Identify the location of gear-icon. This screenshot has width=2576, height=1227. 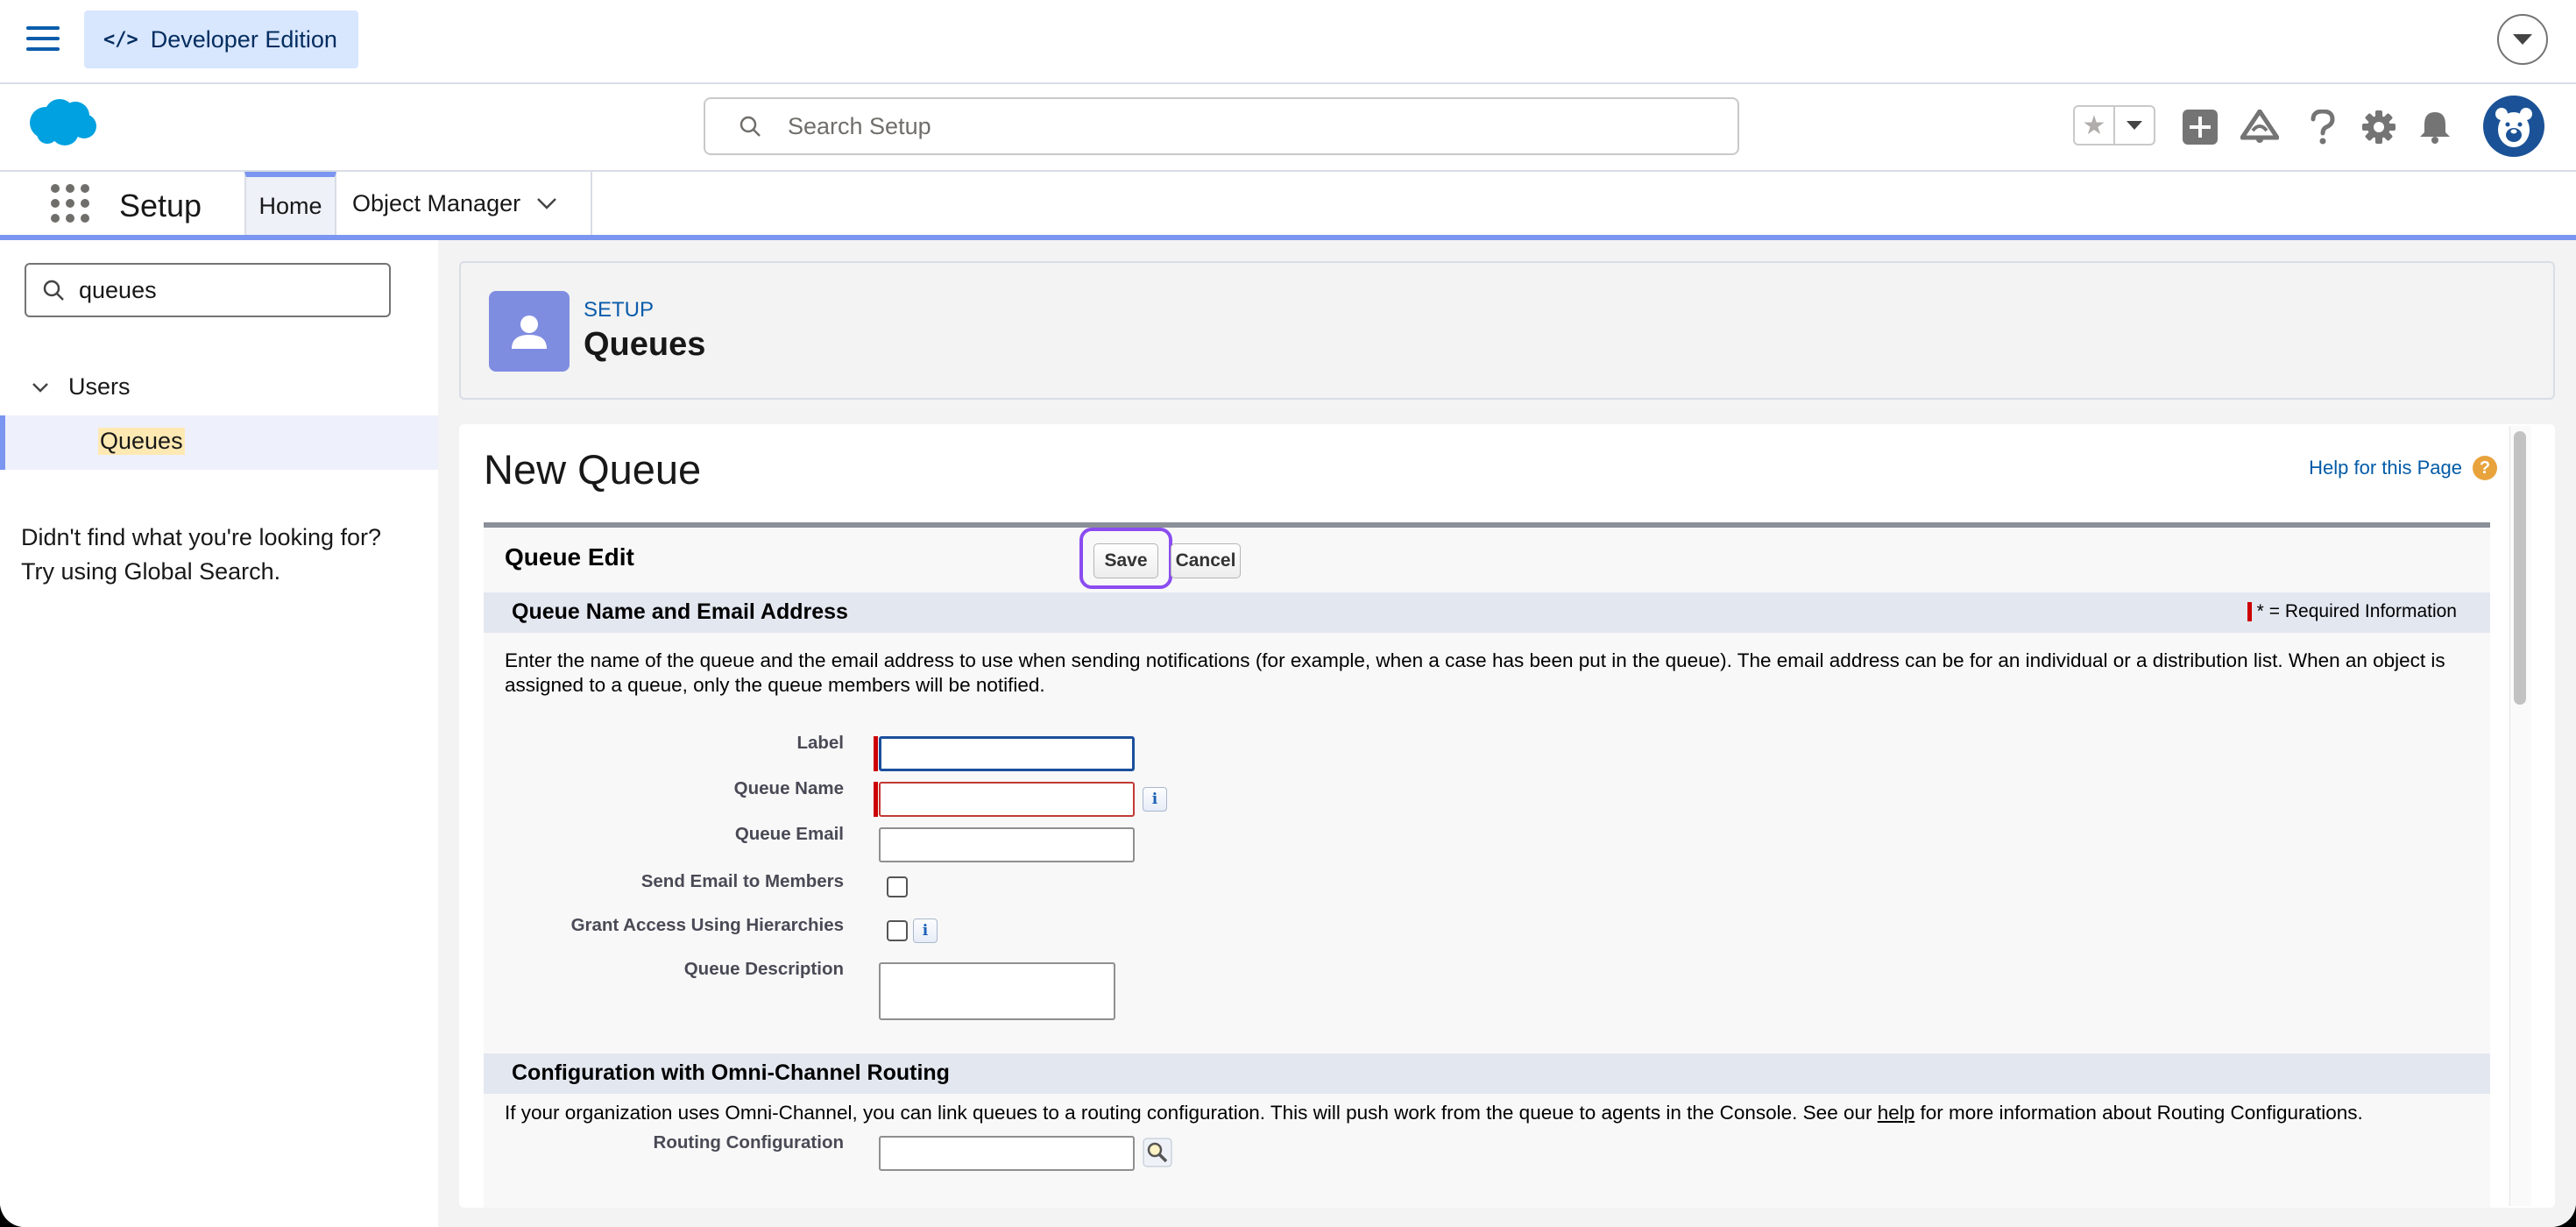
(2379, 127).